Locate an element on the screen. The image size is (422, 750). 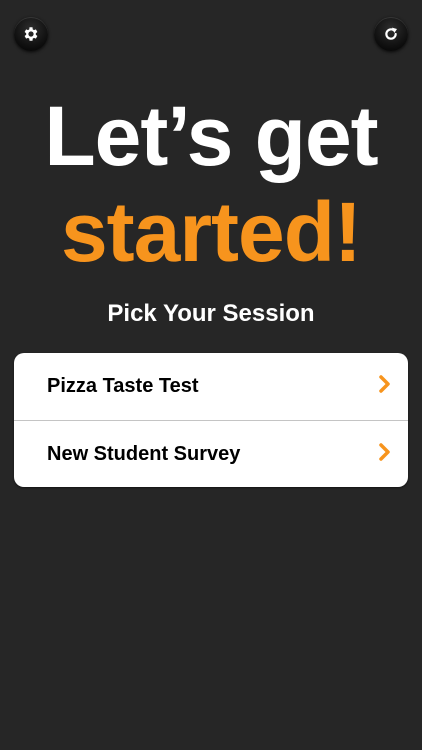
session-label: New Student Survey is located at coordinates (144, 453).